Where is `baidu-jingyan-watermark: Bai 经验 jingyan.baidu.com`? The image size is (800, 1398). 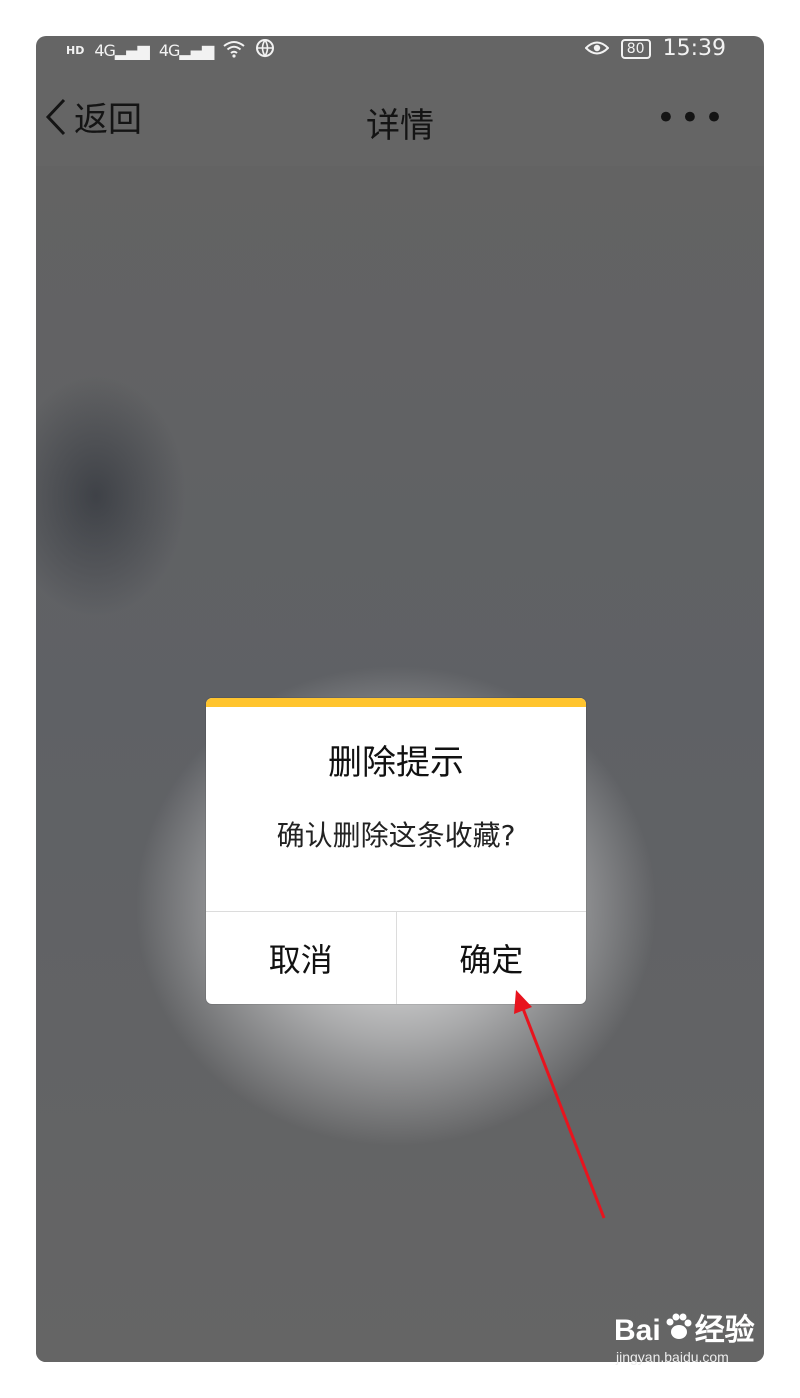
baidu-jingyan-watermark: Bai 经验 jingyan.baidu.com is located at coordinates (684, 1338).